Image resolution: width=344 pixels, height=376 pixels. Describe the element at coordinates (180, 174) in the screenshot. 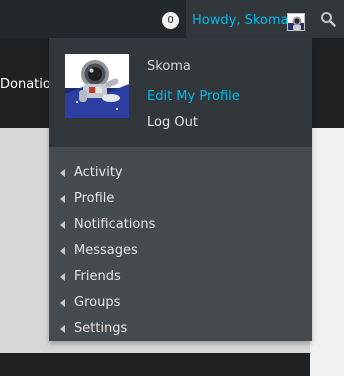

I see `menu-item-activity: Activity` at that location.